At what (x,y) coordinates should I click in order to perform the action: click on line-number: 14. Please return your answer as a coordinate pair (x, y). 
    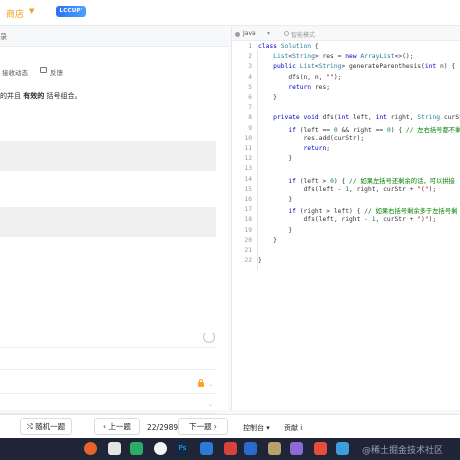
    Looking at the image, I should click on (248, 179).